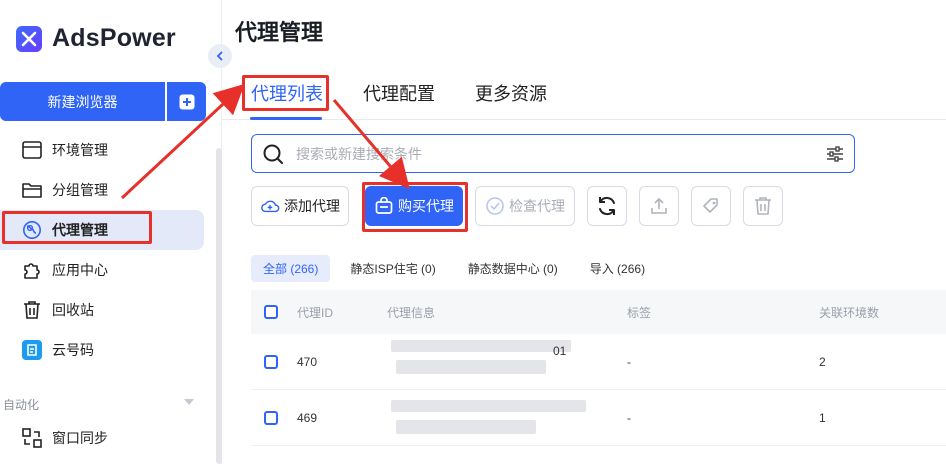  I want to click on tab-more-resources: 更多资源, so click(511, 93).